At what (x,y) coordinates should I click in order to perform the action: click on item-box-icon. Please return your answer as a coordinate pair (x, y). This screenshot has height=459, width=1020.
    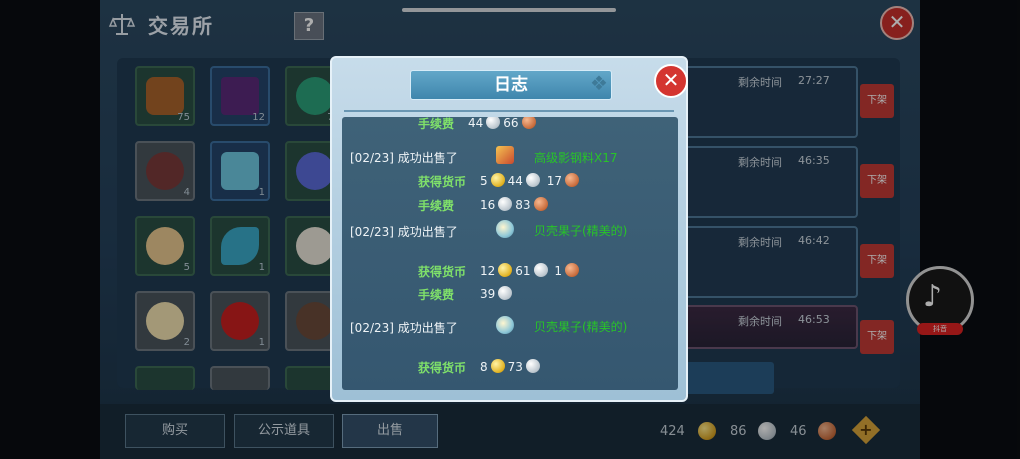
    Looking at the image, I should click on (505, 155).